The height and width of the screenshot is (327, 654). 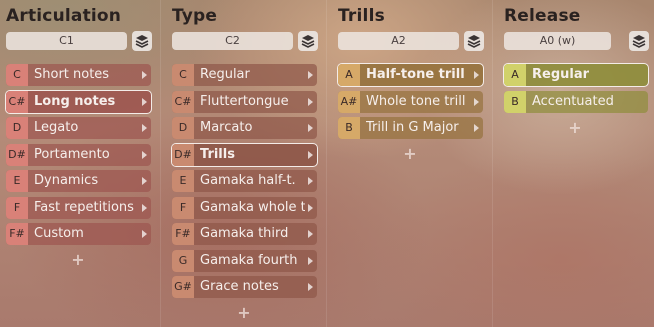 I want to click on item-label: Gamaka fourth, so click(x=249, y=260).